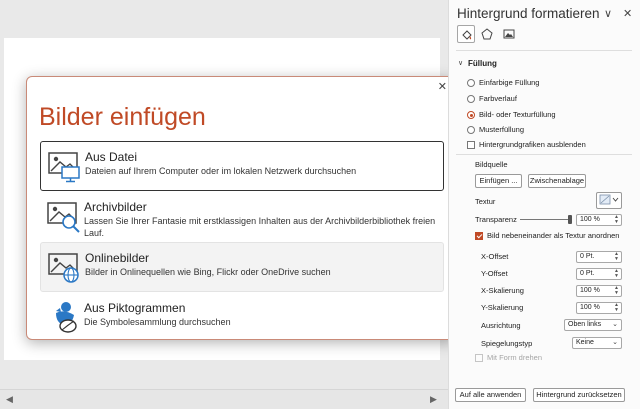 This screenshot has height=409, width=640. Describe the element at coordinates (494, 273) in the screenshot. I see `y-offset-label: Y-Offset` at that location.